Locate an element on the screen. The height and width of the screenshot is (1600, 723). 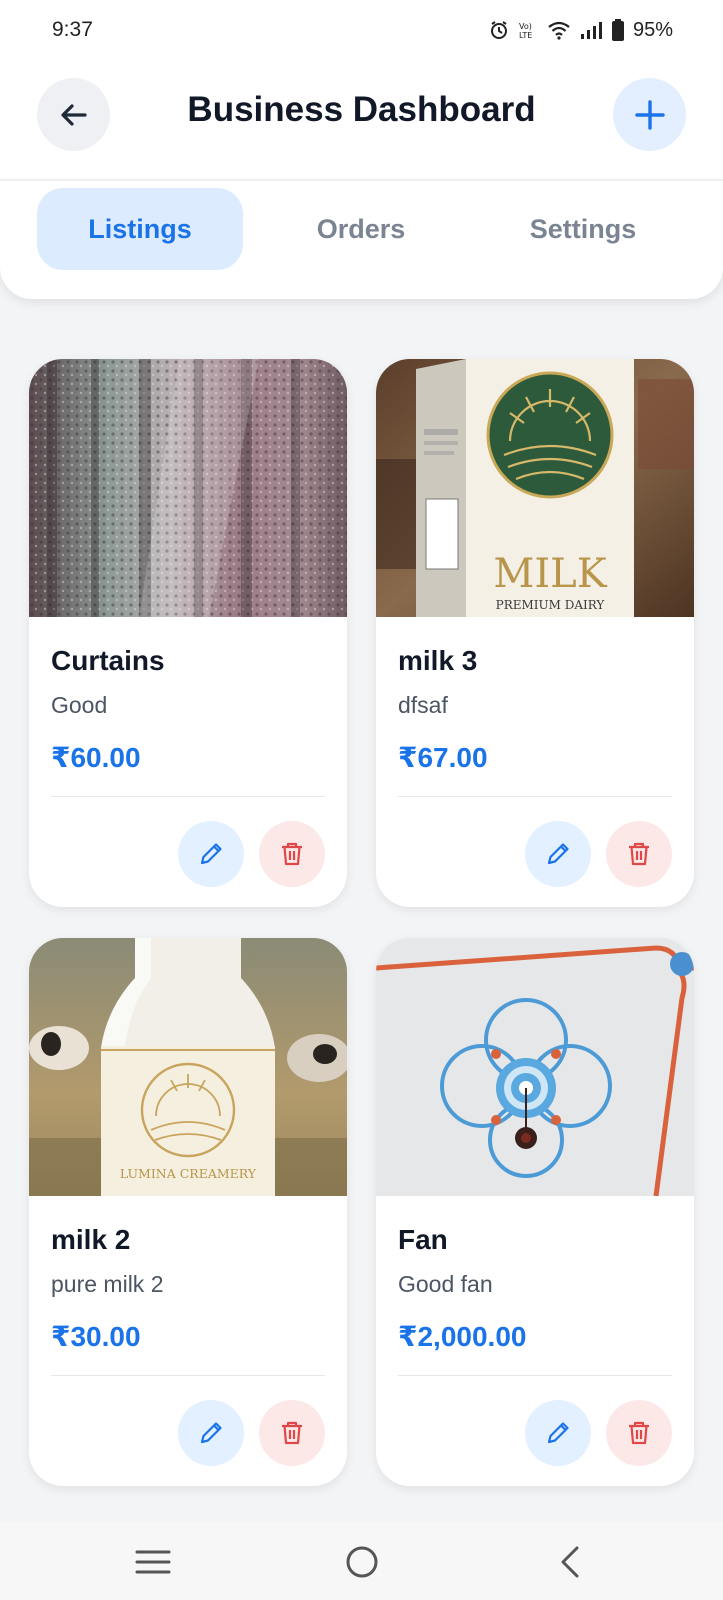
signal-icon is located at coordinates (591, 30).